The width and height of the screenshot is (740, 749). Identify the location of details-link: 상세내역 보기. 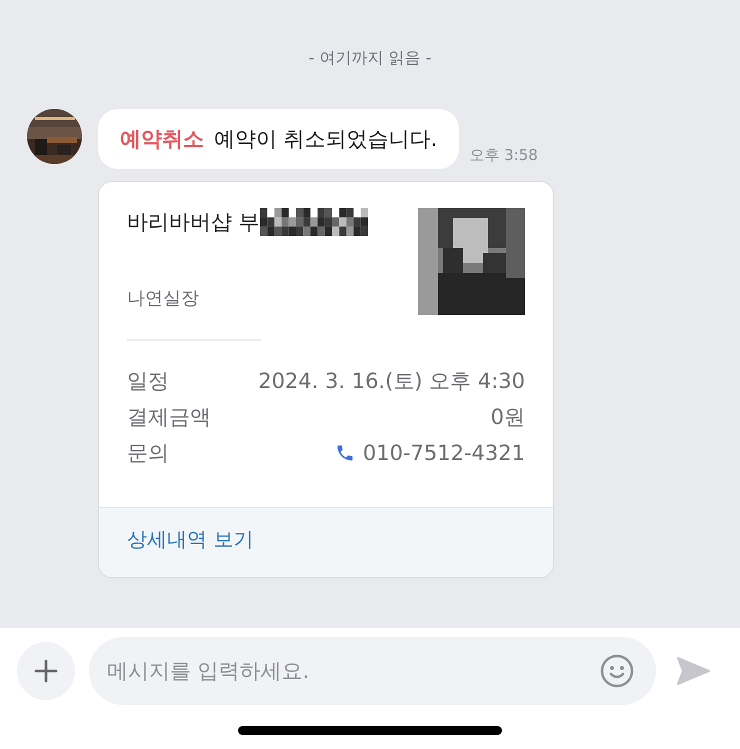
(190, 539).